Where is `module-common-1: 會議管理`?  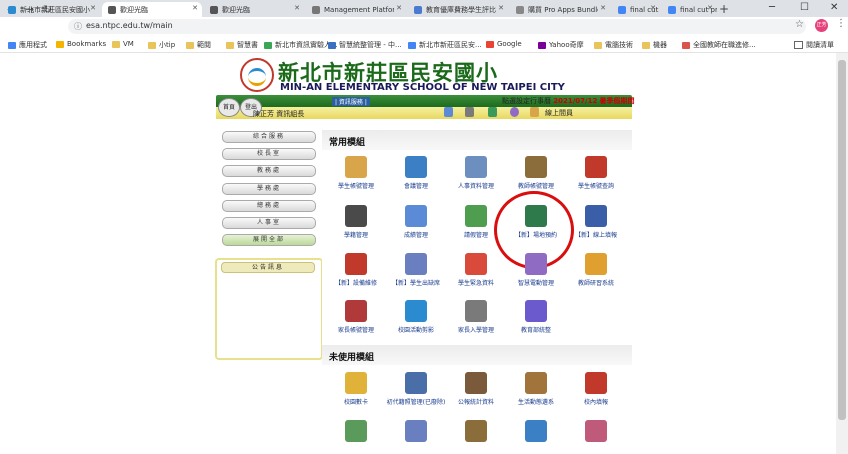
module-common-1: 會議管理 is located at coordinates (416, 173).